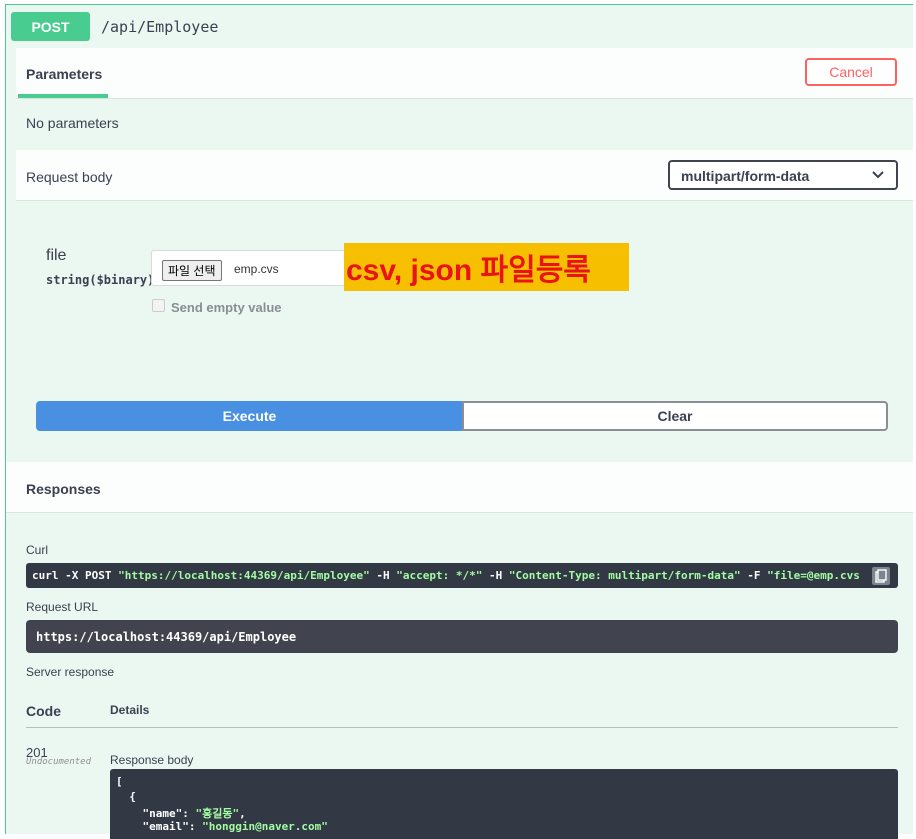 The height and width of the screenshot is (839, 916). I want to click on file-field-type: string($binary), so click(100, 280).